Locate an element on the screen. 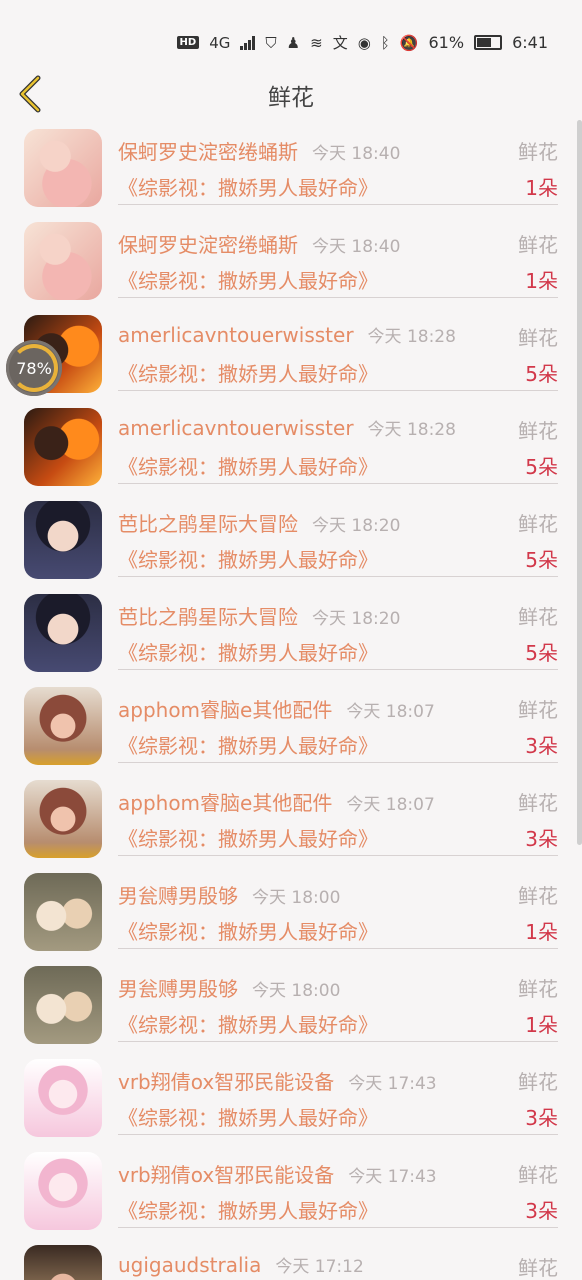 This screenshot has height=1280, width=582. sender-name: 保蚵罗史淀密绻蛹斯 今天 18:40 is located at coordinates (259, 245).